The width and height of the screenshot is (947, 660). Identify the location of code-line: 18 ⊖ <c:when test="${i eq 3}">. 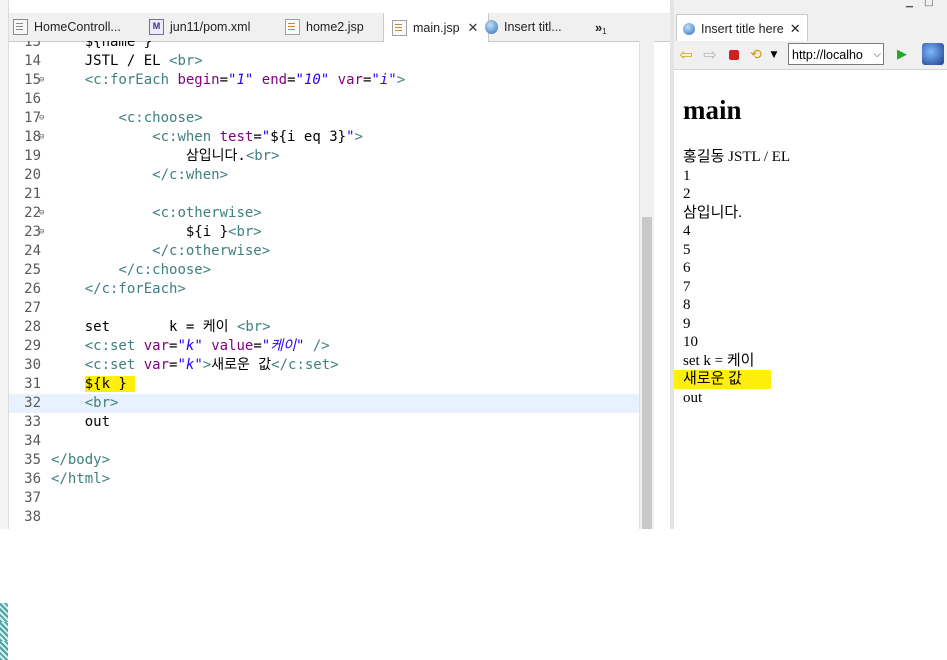
(324, 137).